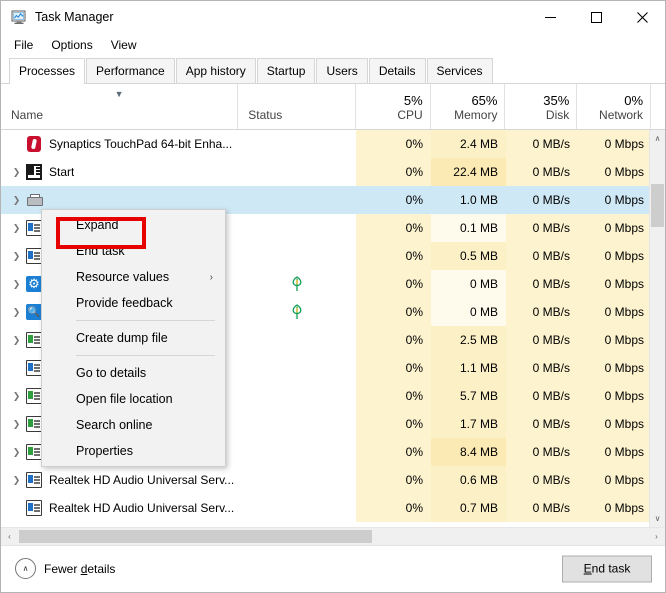  Describe the element at coordinates (133, 451) in the screenshot. I see `context-menu-item-properties: Properties` at that location.